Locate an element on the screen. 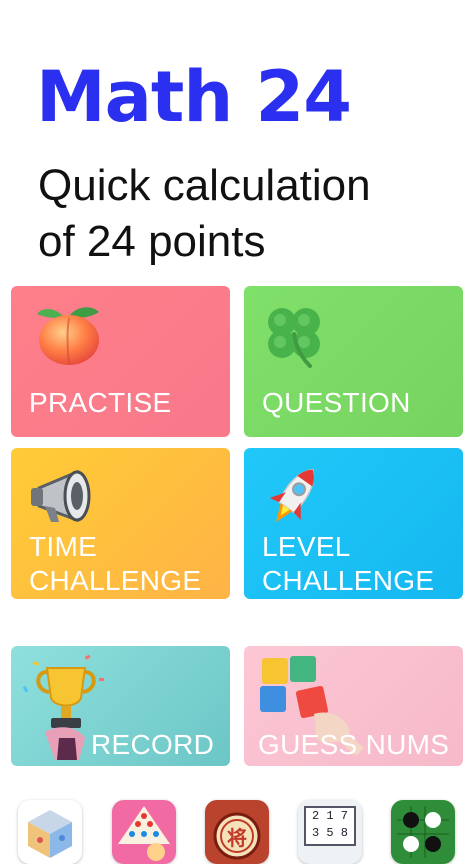 This screenshot has height=864, width=474. guess-nums-label: GUESS NUMS is located at coordinates (354, 744).